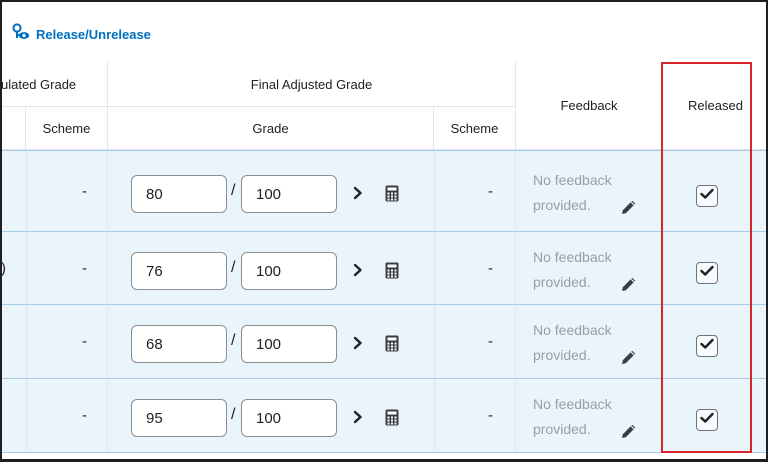 The image size is (768, 462). What do you see at coordinates (14, 128) in the screenshot?
I see `calculated-grade-subheader` at bounding box center [14, 128].